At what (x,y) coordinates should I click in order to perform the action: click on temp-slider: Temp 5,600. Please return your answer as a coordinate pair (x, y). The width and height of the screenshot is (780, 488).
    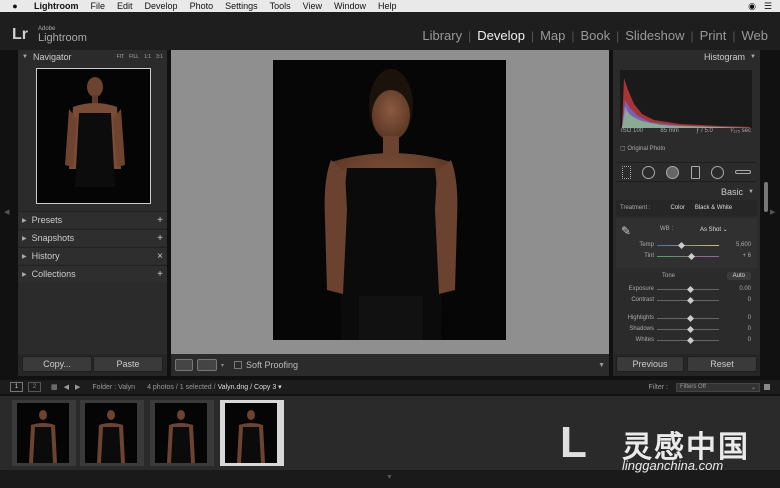
    Looking at the image, I should click on (686, 245).